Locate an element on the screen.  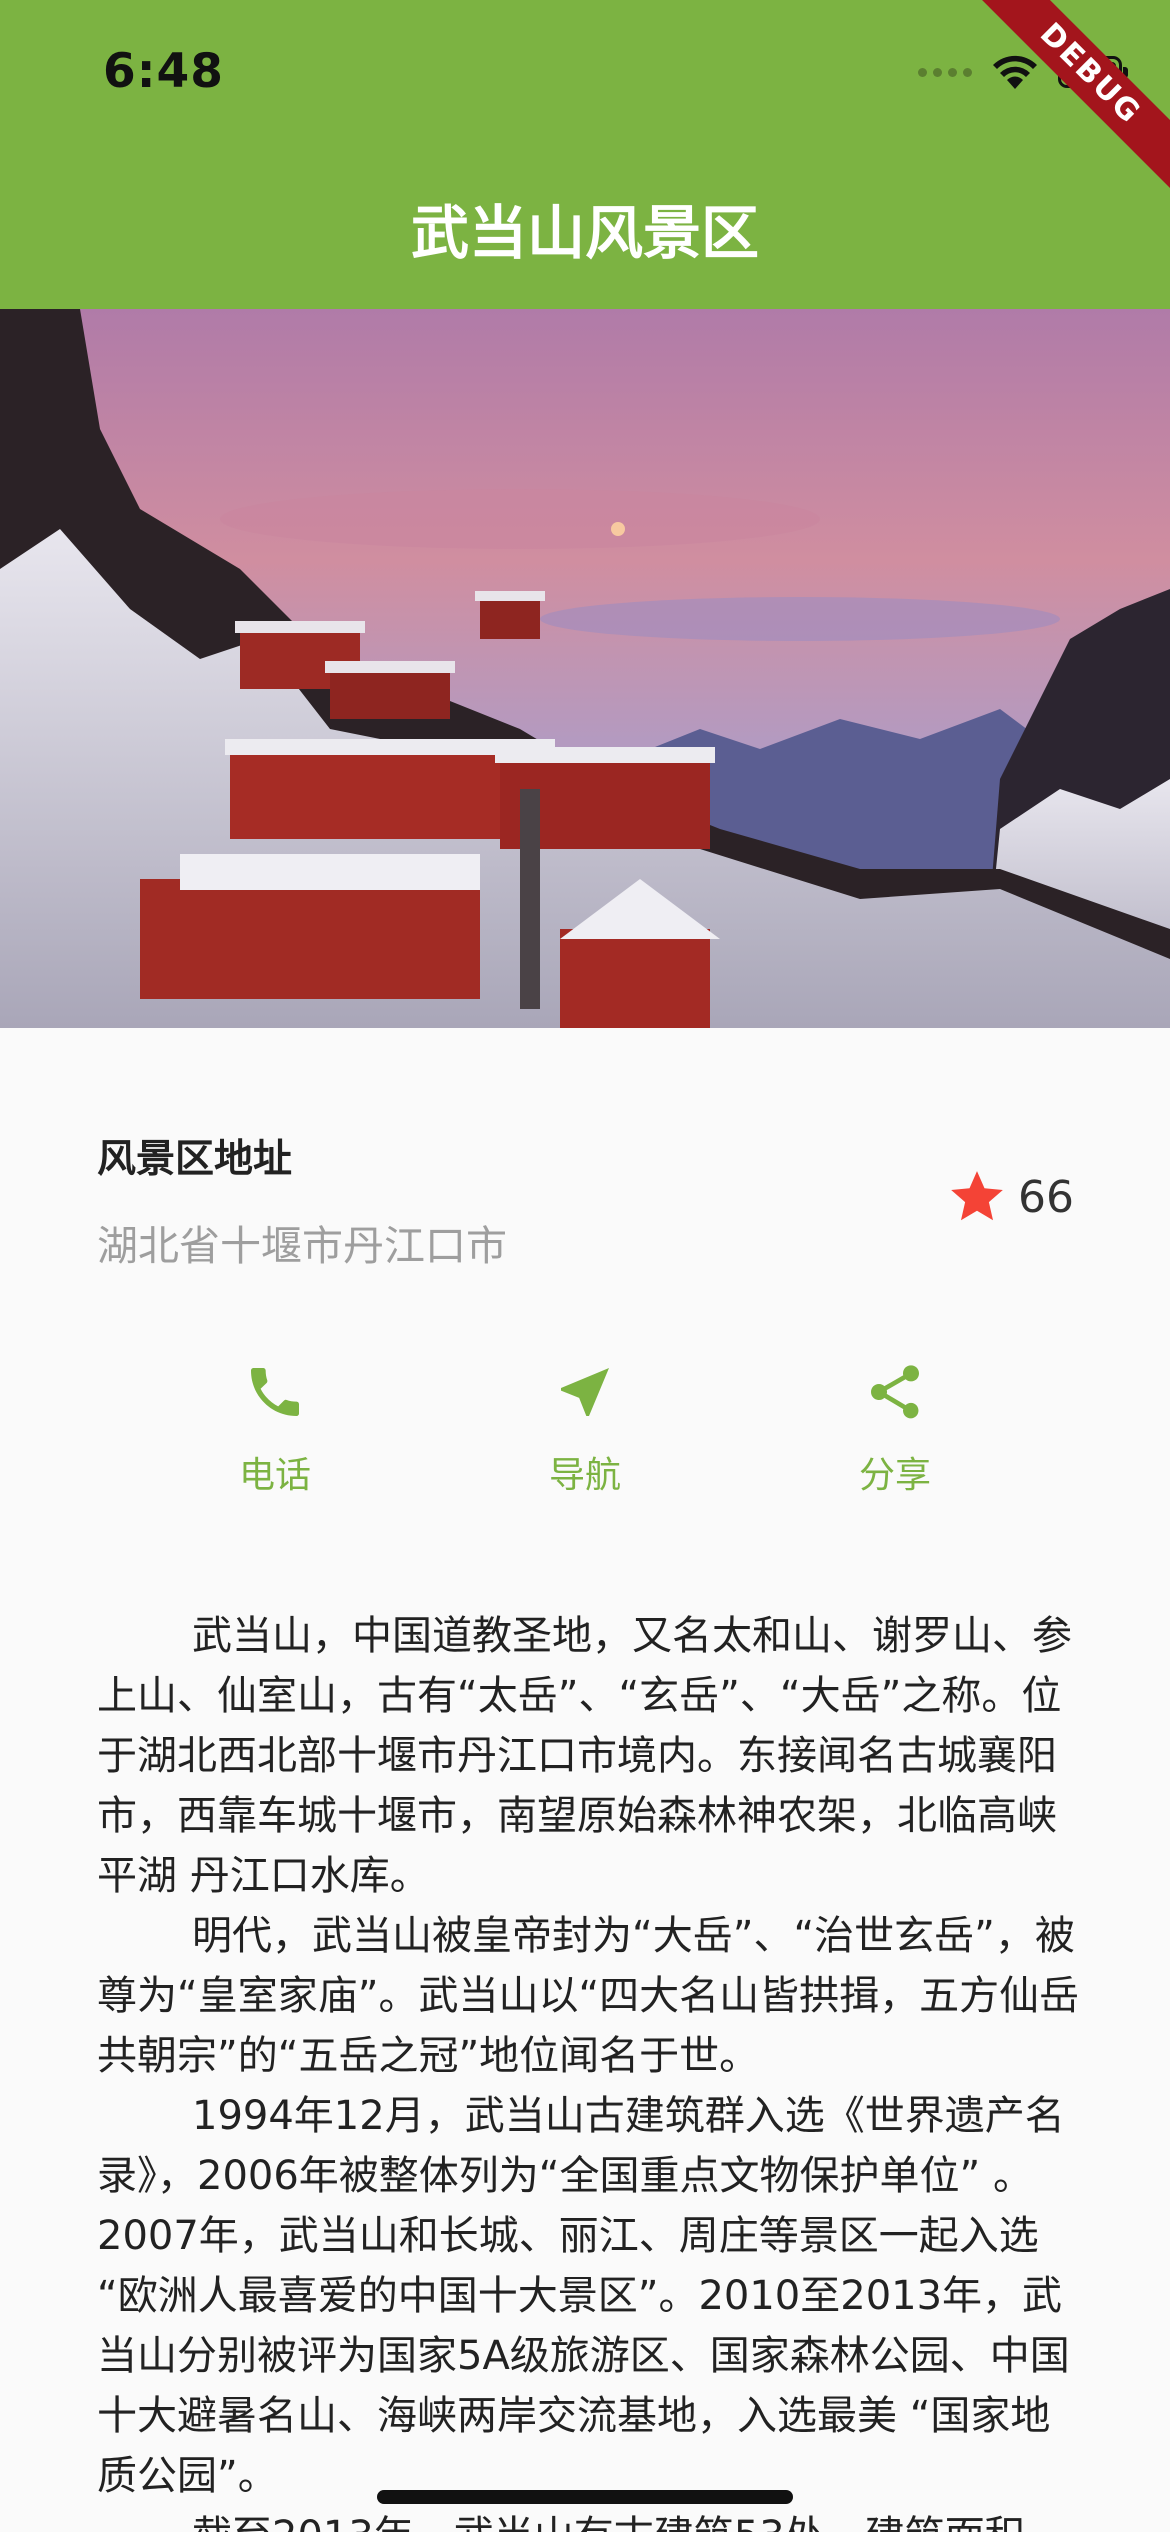
navigation-icon is located at coordinates (585, 1392).